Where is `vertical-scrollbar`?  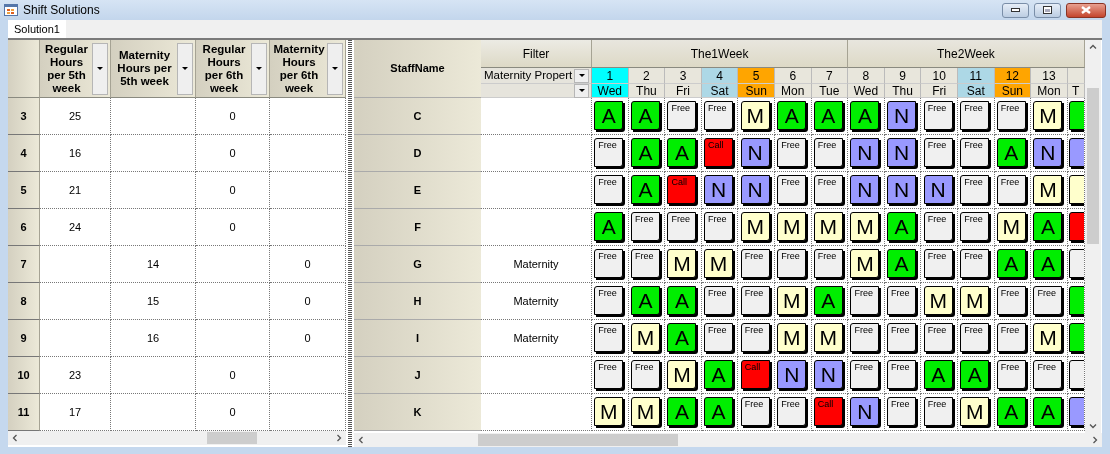 vertical-scrollbar is located at coordinates (1093, 236).